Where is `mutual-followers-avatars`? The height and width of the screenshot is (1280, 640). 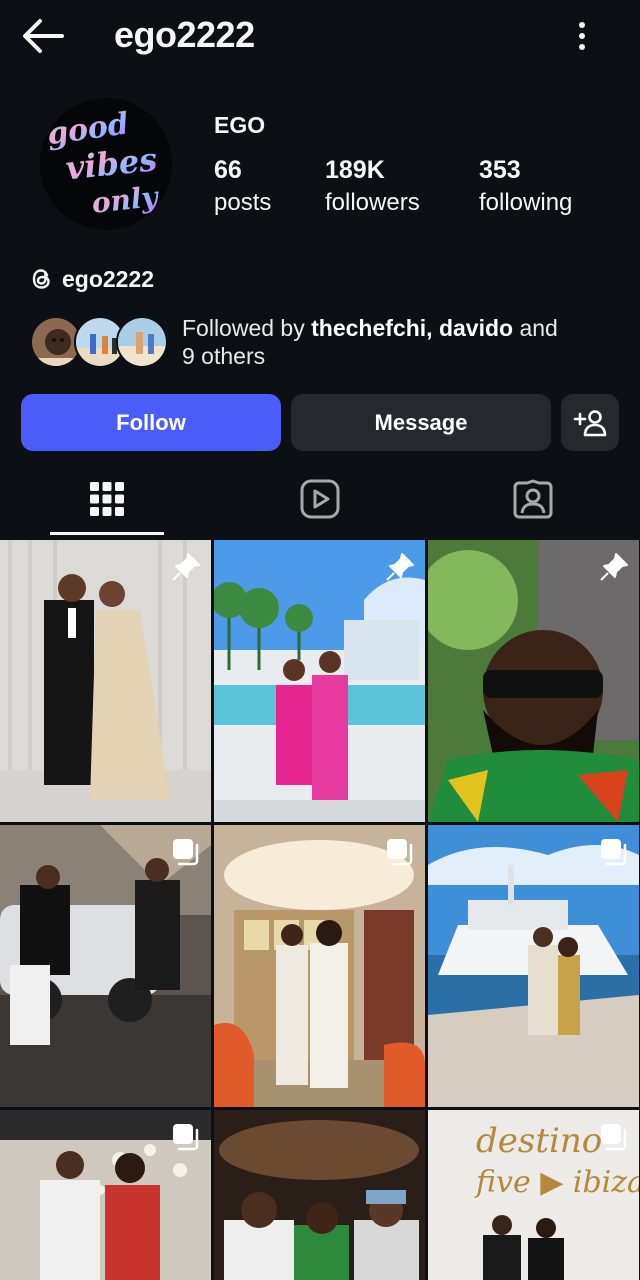
mutual-followers-avatars is located at coordinates (99, 343).